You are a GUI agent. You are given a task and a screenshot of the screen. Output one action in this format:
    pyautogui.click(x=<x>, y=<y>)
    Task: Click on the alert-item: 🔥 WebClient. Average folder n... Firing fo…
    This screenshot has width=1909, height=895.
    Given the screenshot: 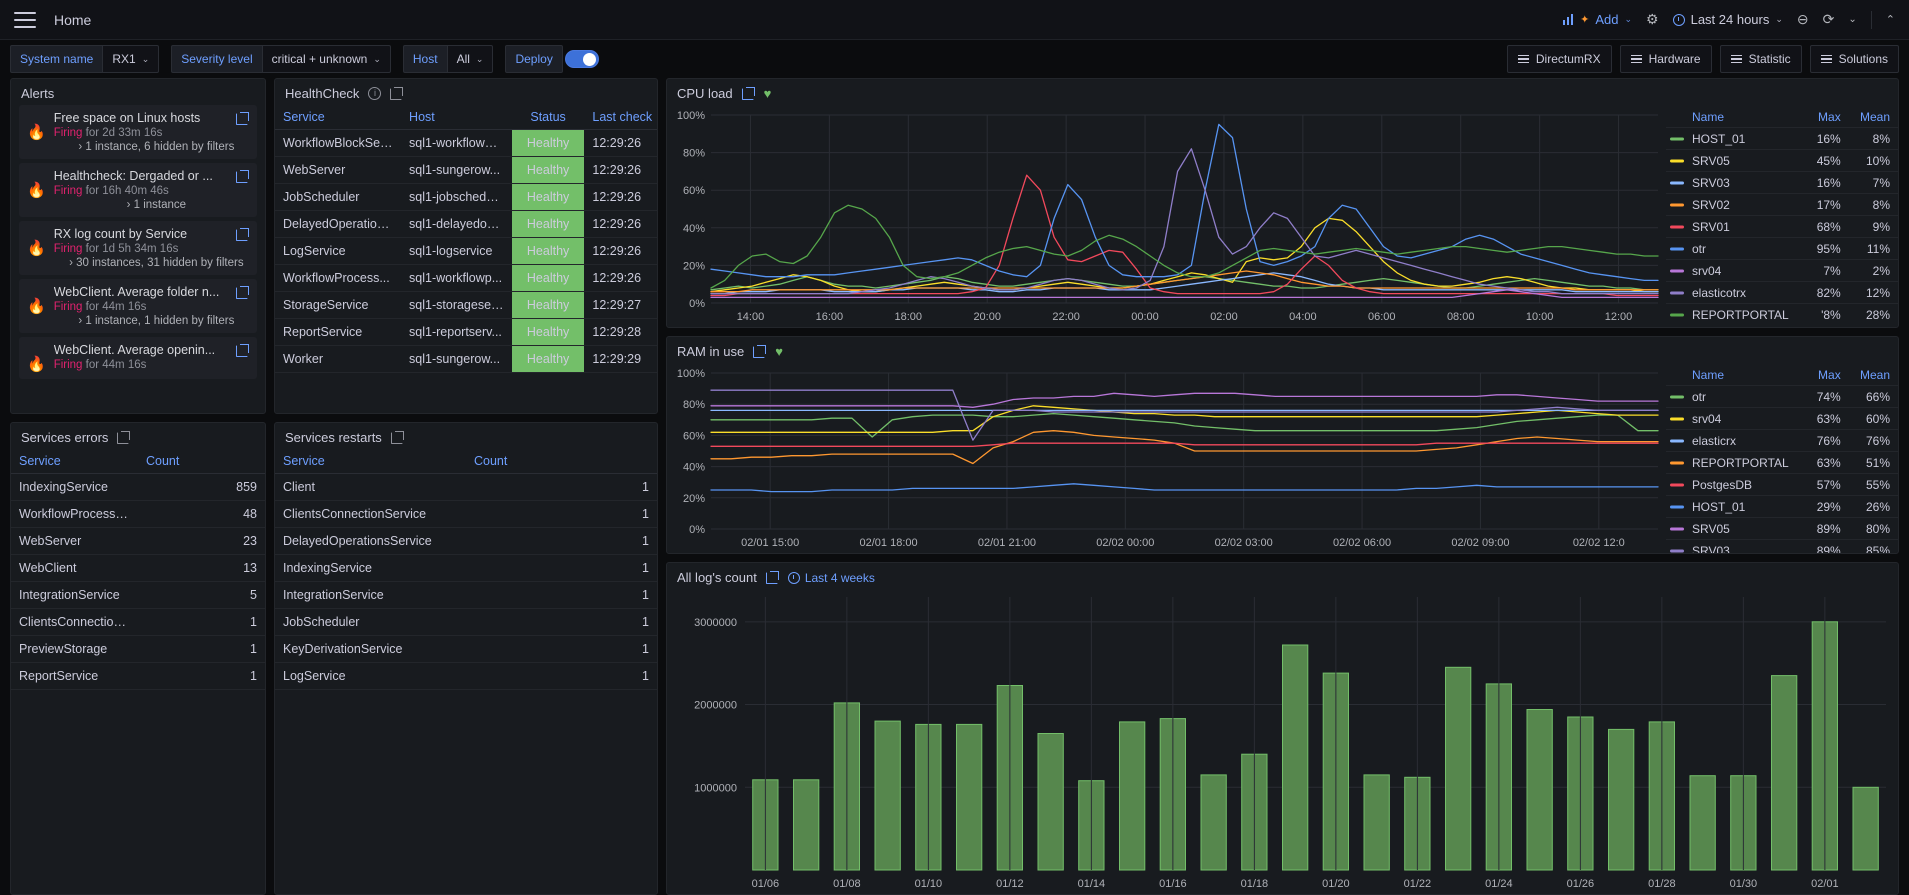 What is the action you would take?
    pyautogui.click(x=138, y=306)
    